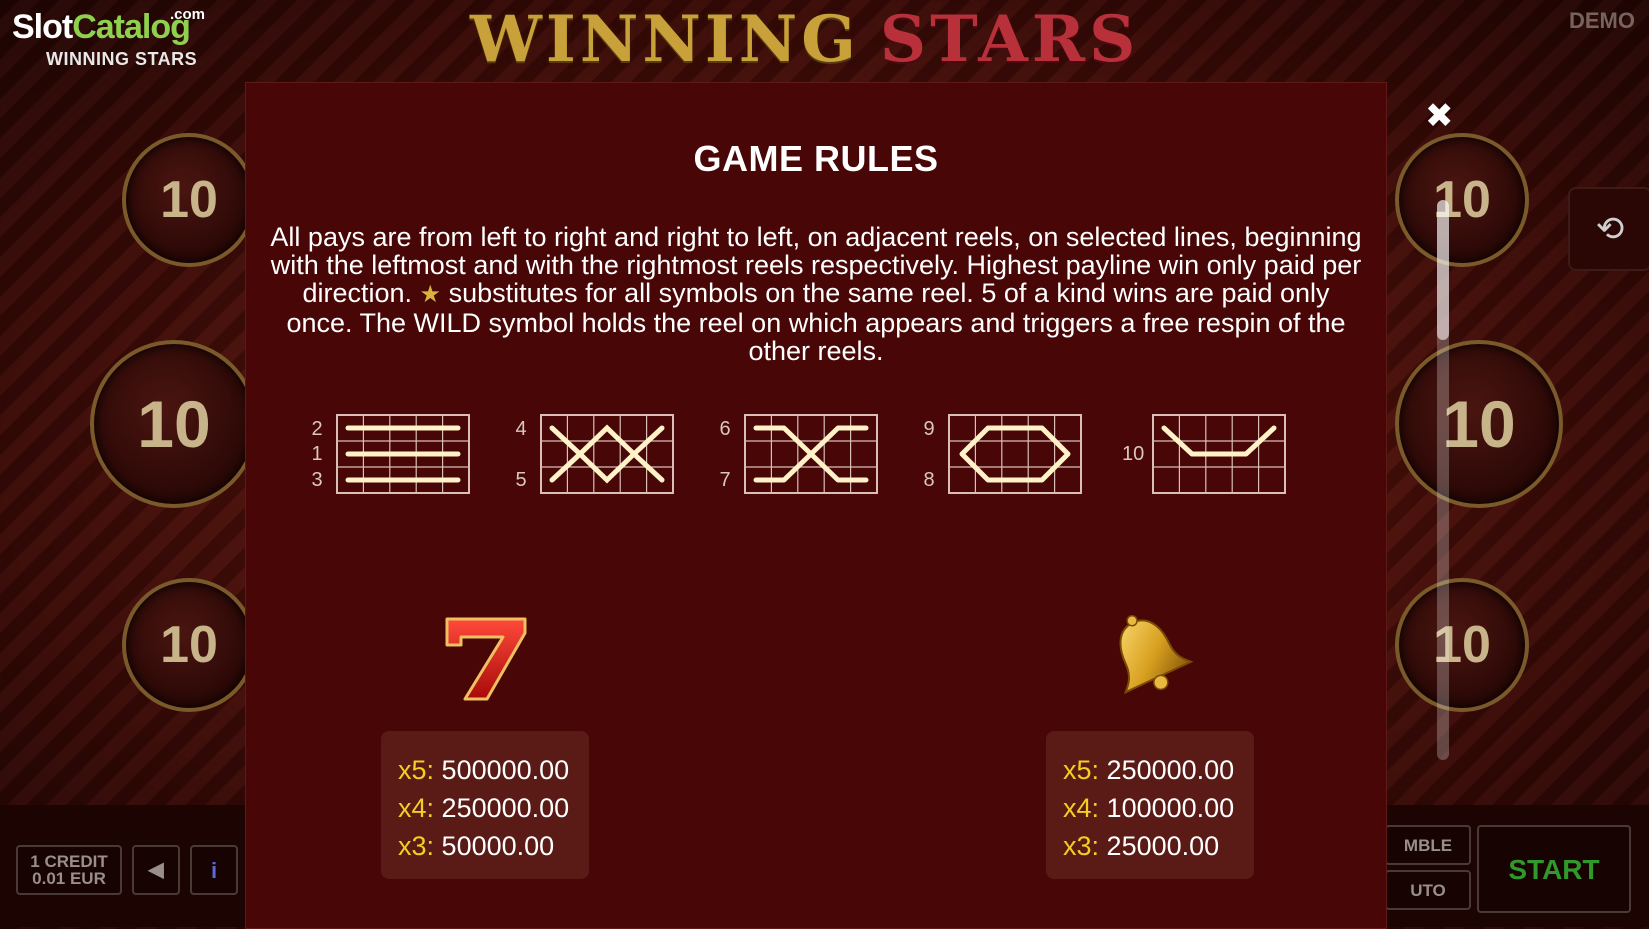 The image size is (1649, 929). Describe the element at coordinates (108, 38) in the screenshot. I see `site-logo: SlotCatalog .com WINNING STARS` at that location.